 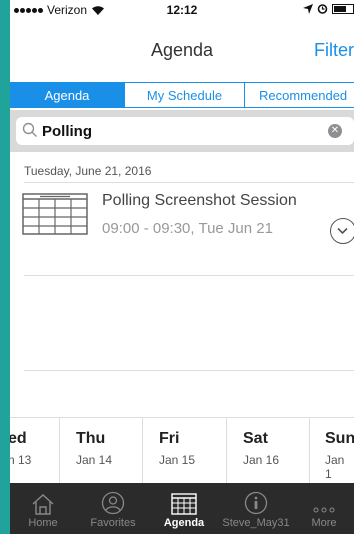 What do you see at coordinates (185, 95) in the screenshot?
I see `tab-my-schedule: My Schedule` at bounding box center [185, 95].